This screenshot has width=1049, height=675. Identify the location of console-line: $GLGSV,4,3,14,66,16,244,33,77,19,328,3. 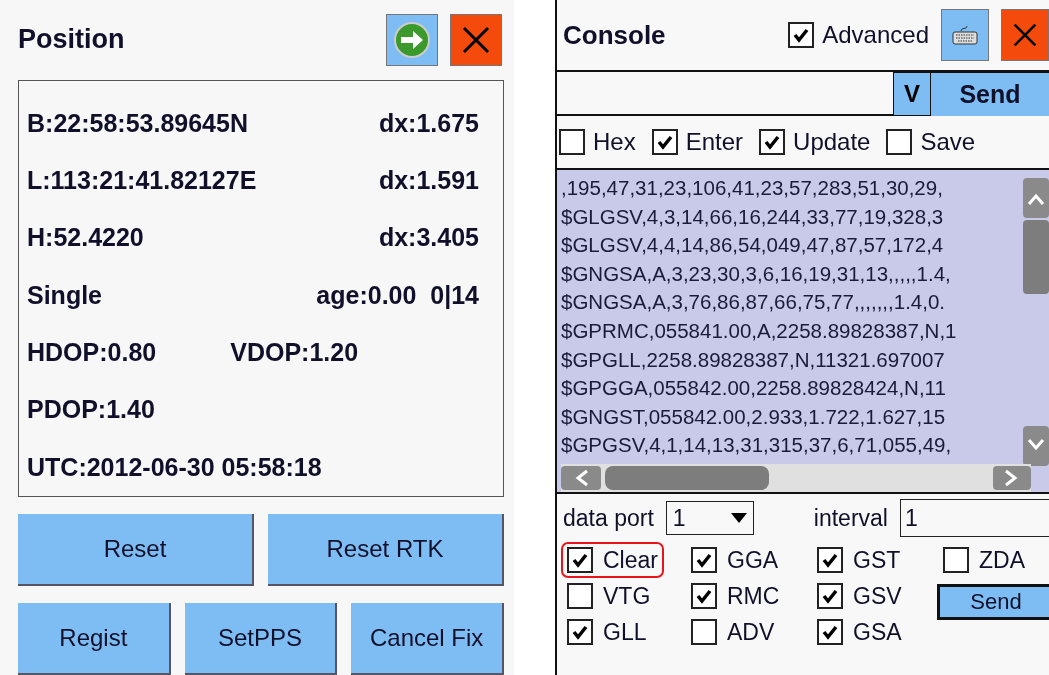
(753, 216).